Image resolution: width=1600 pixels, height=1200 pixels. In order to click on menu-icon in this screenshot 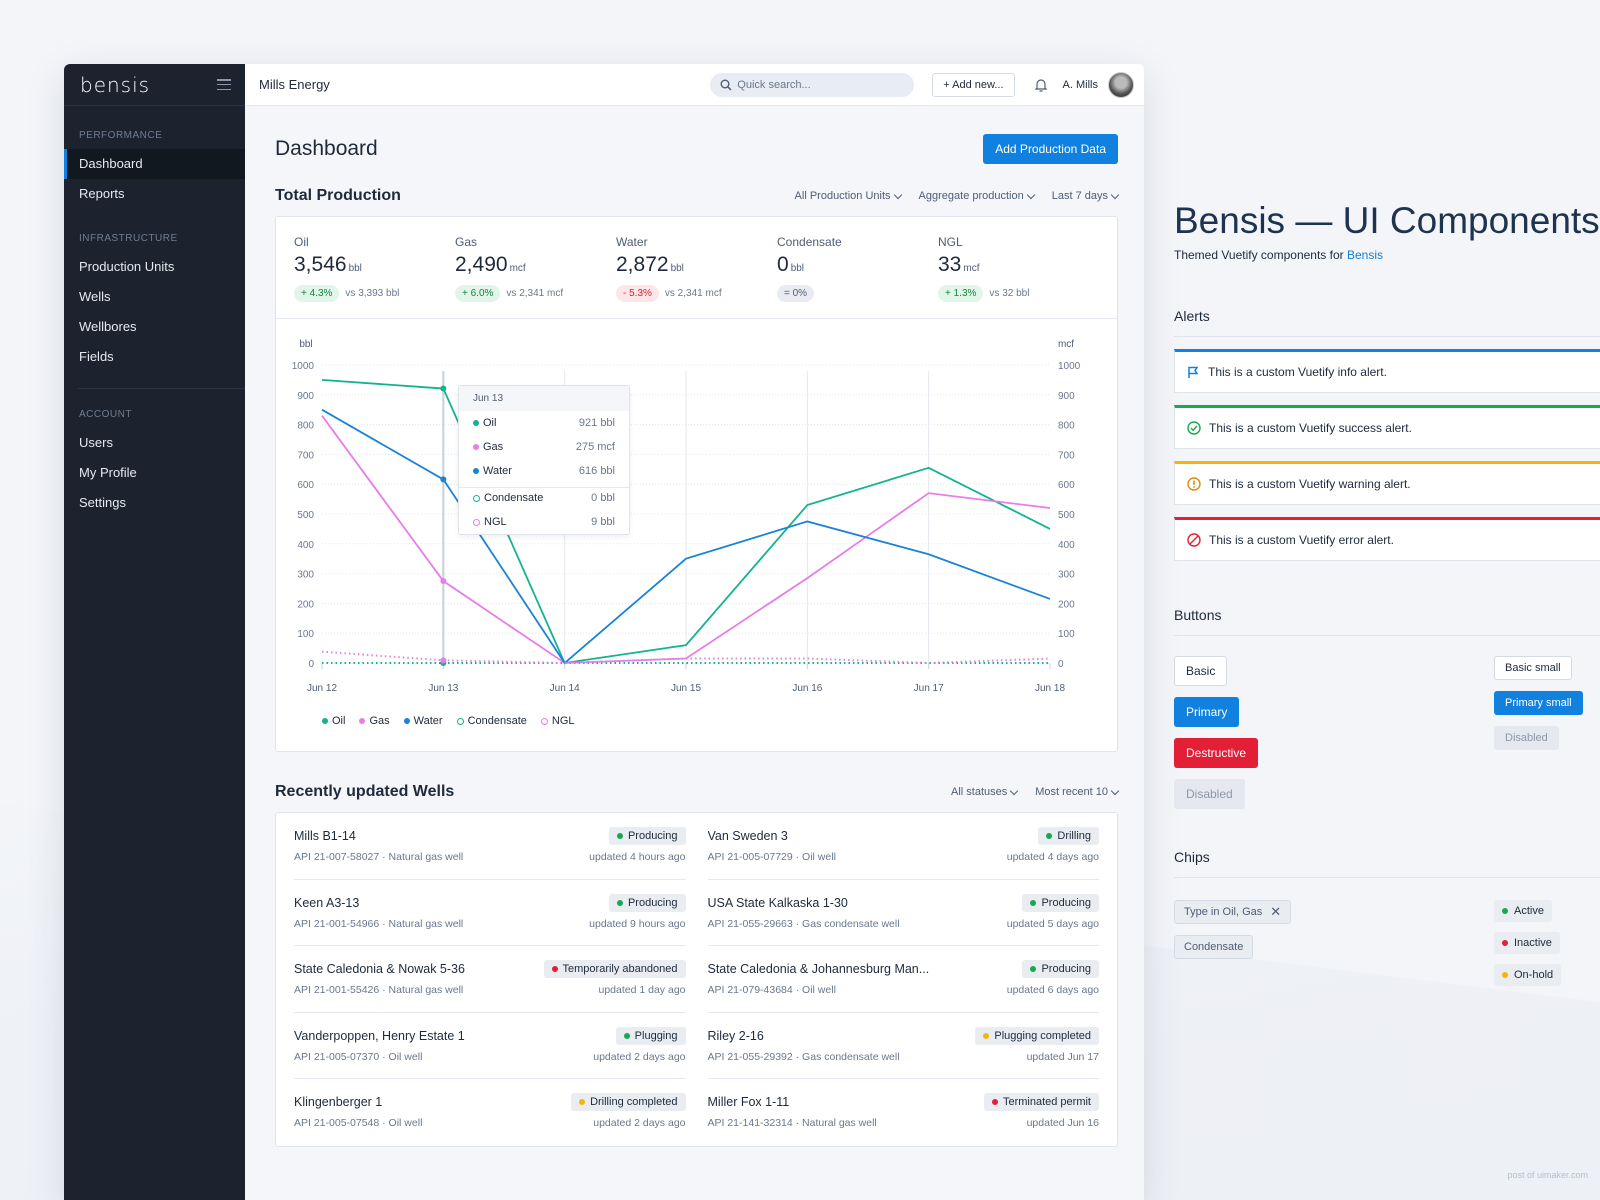, I will do `click(224, 84)`.